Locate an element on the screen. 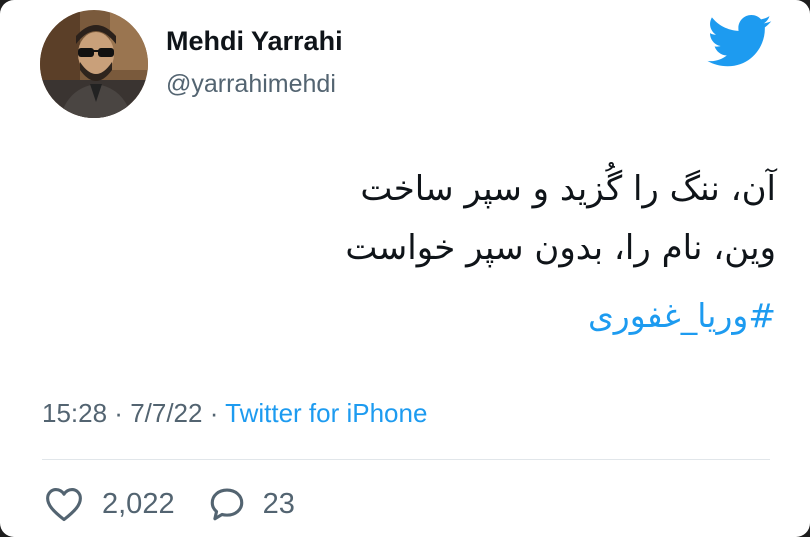 The image size is (810, 537). tweet-time: 15:28 is located at coordinates (74, 413).